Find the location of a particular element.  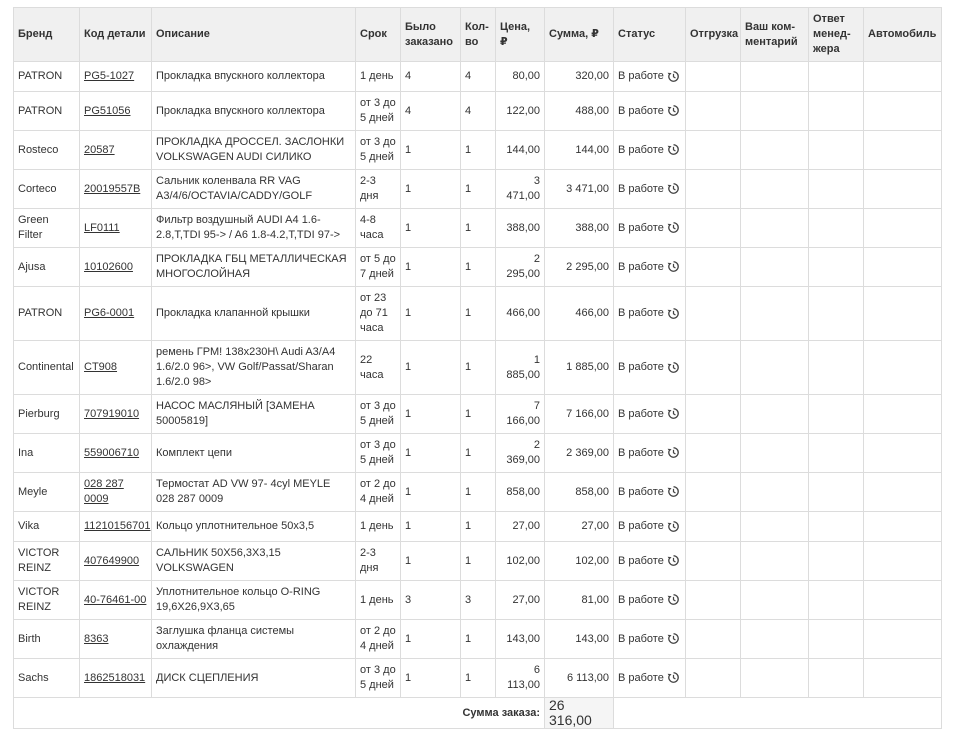

part-code-link: 20587 is located at coordinates (99, 150).